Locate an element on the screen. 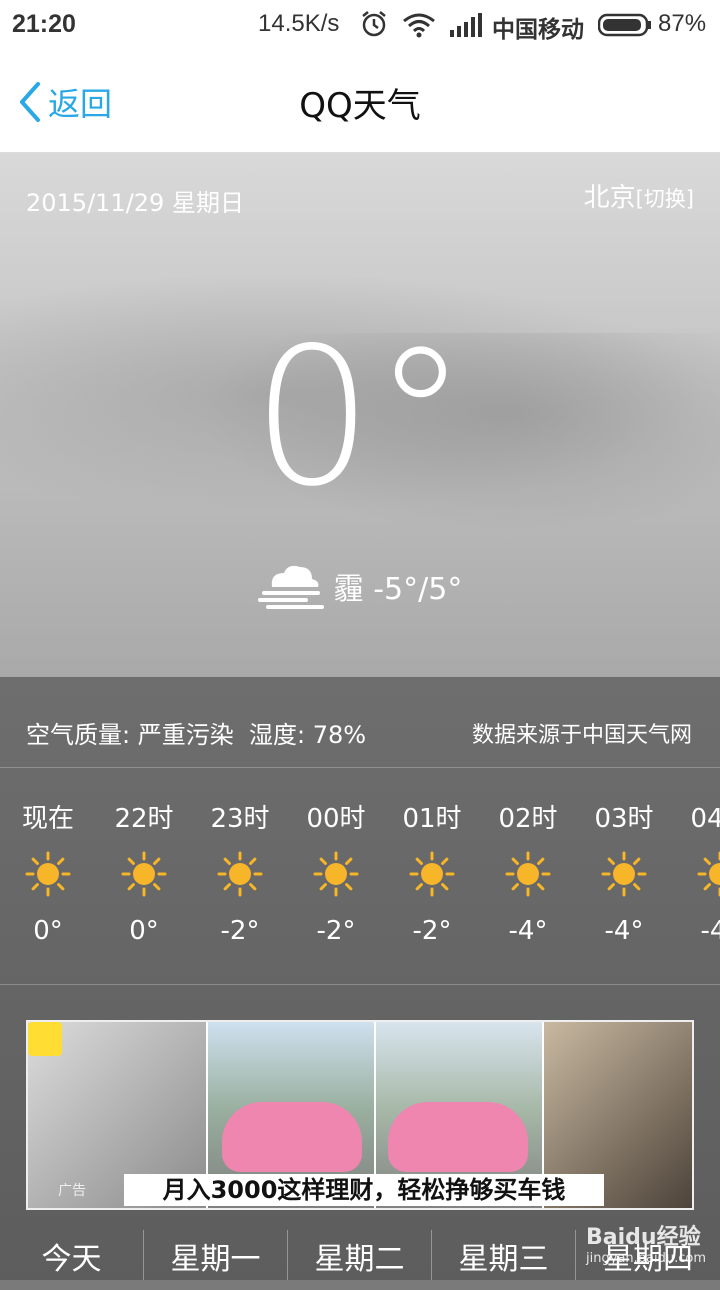 The height and width of the screenshot is (1290, 720). hourly-time: 04时 is located at coordinates (705, 819).